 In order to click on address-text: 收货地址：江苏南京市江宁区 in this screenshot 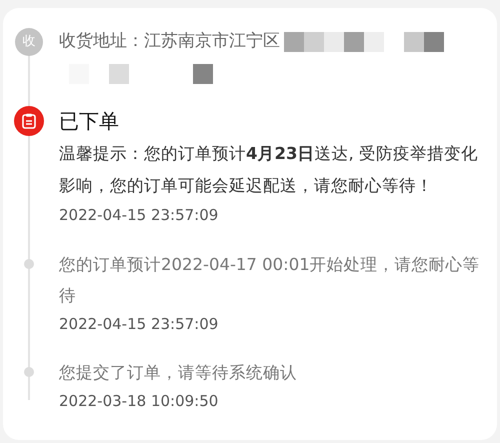, I will do `click(169, 42)`.